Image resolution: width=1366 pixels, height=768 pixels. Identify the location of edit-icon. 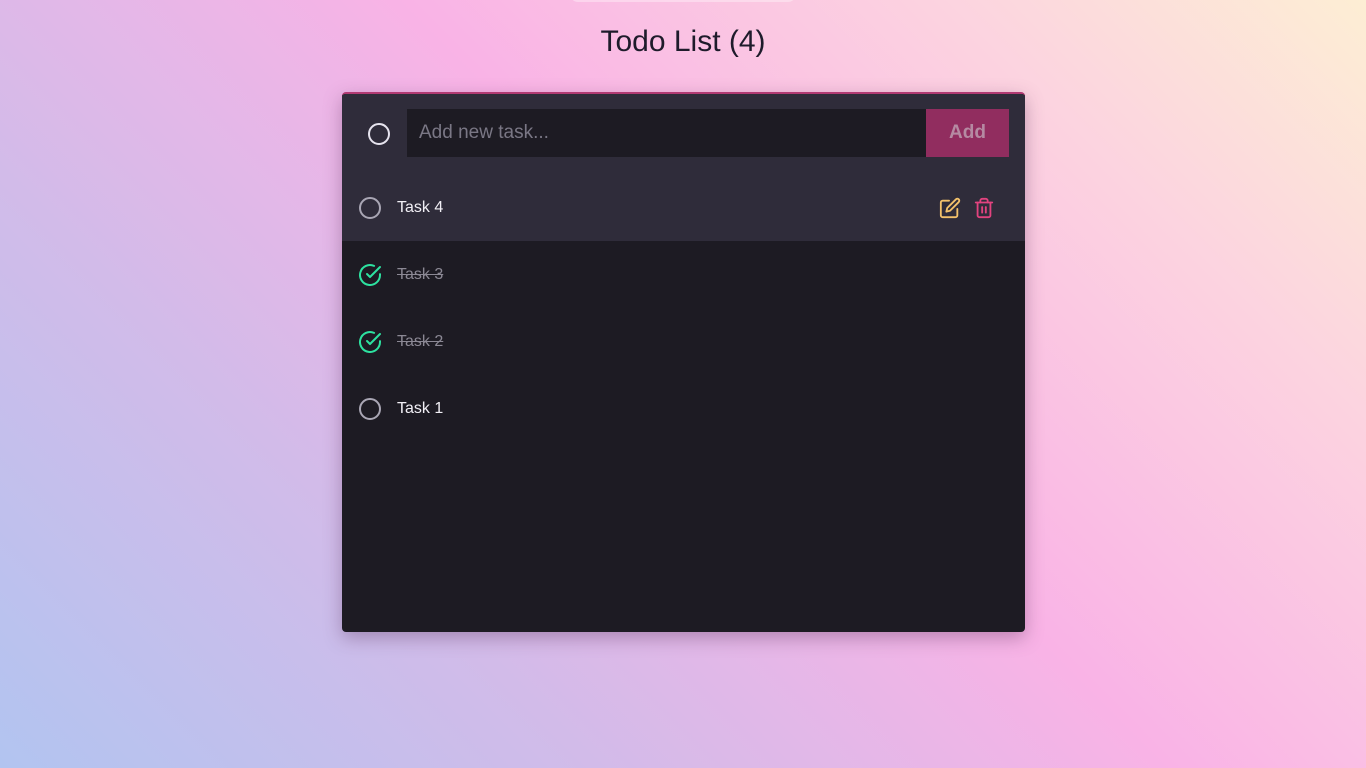
(950, 208).